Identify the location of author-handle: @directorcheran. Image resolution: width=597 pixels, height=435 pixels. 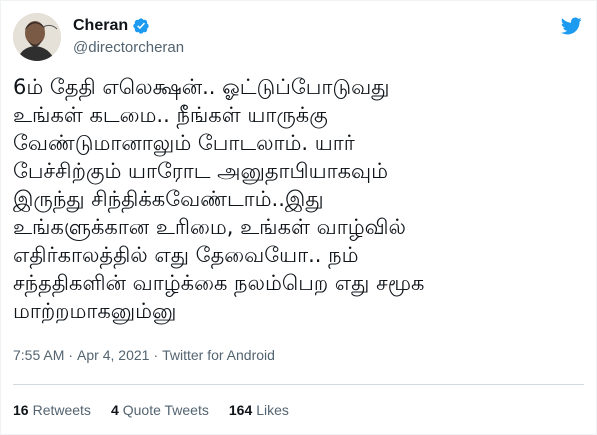
(128, 47).